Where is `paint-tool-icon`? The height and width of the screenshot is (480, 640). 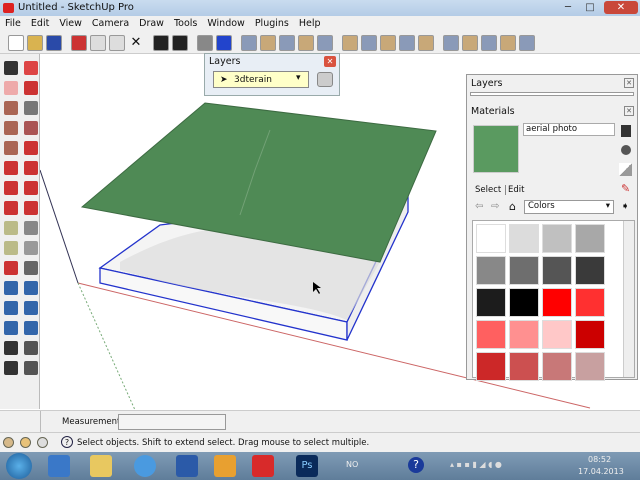
paint-tool-icon is located at coordinates (31, 68).